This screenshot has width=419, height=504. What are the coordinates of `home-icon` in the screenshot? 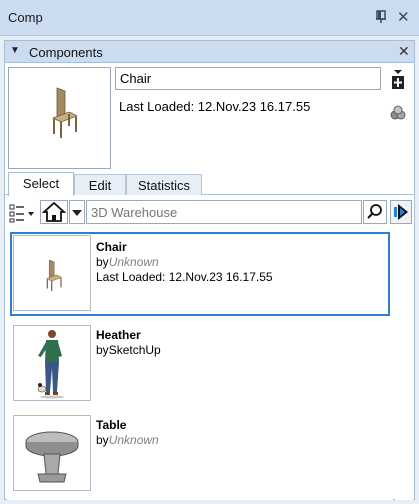 It's located at (54, 212).